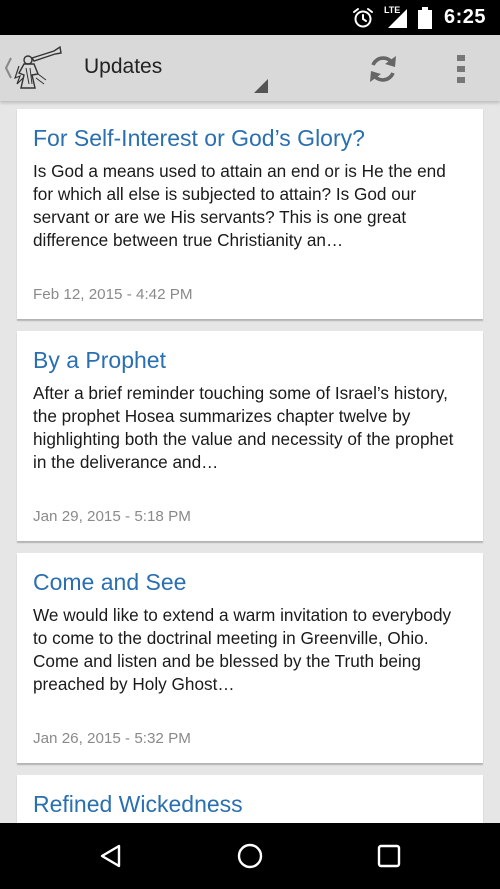 Image resolution: width=500 pixels, height=889 pixels. I want to click on back-button, so click(111, 856).